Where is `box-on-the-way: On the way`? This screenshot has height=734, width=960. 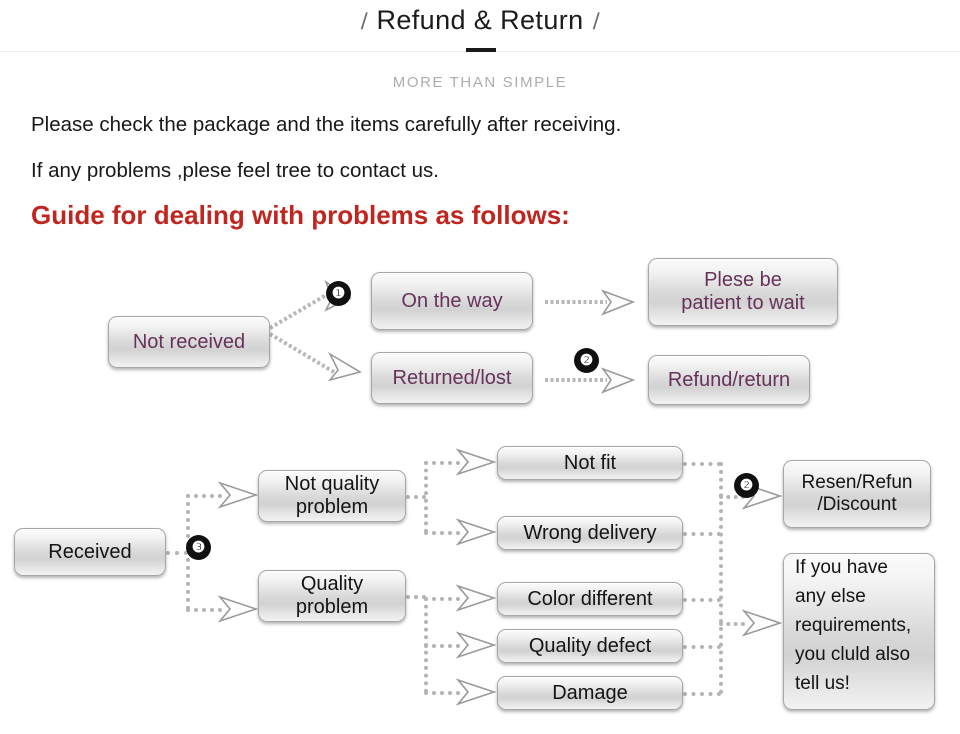
box-on-the-way: On the way is located at coordinates (452, 301).